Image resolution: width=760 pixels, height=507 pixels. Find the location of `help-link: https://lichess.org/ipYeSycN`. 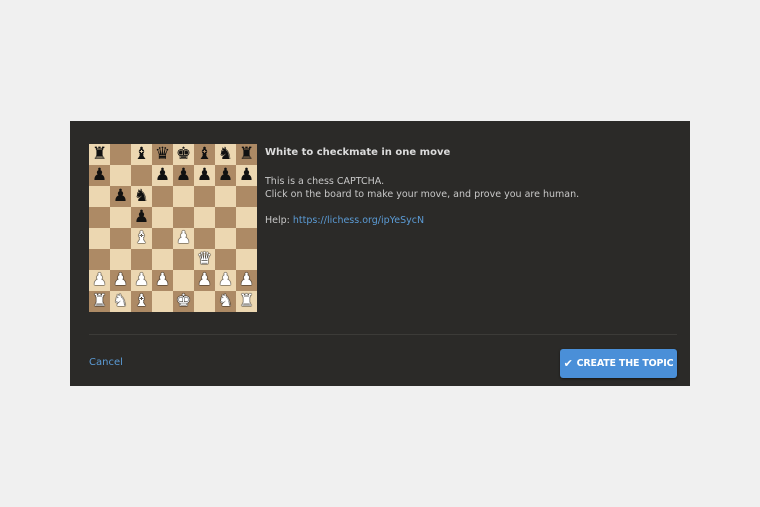

help-link: https://lichess.org/ipYeSycN is located at coordinates (358, 220).